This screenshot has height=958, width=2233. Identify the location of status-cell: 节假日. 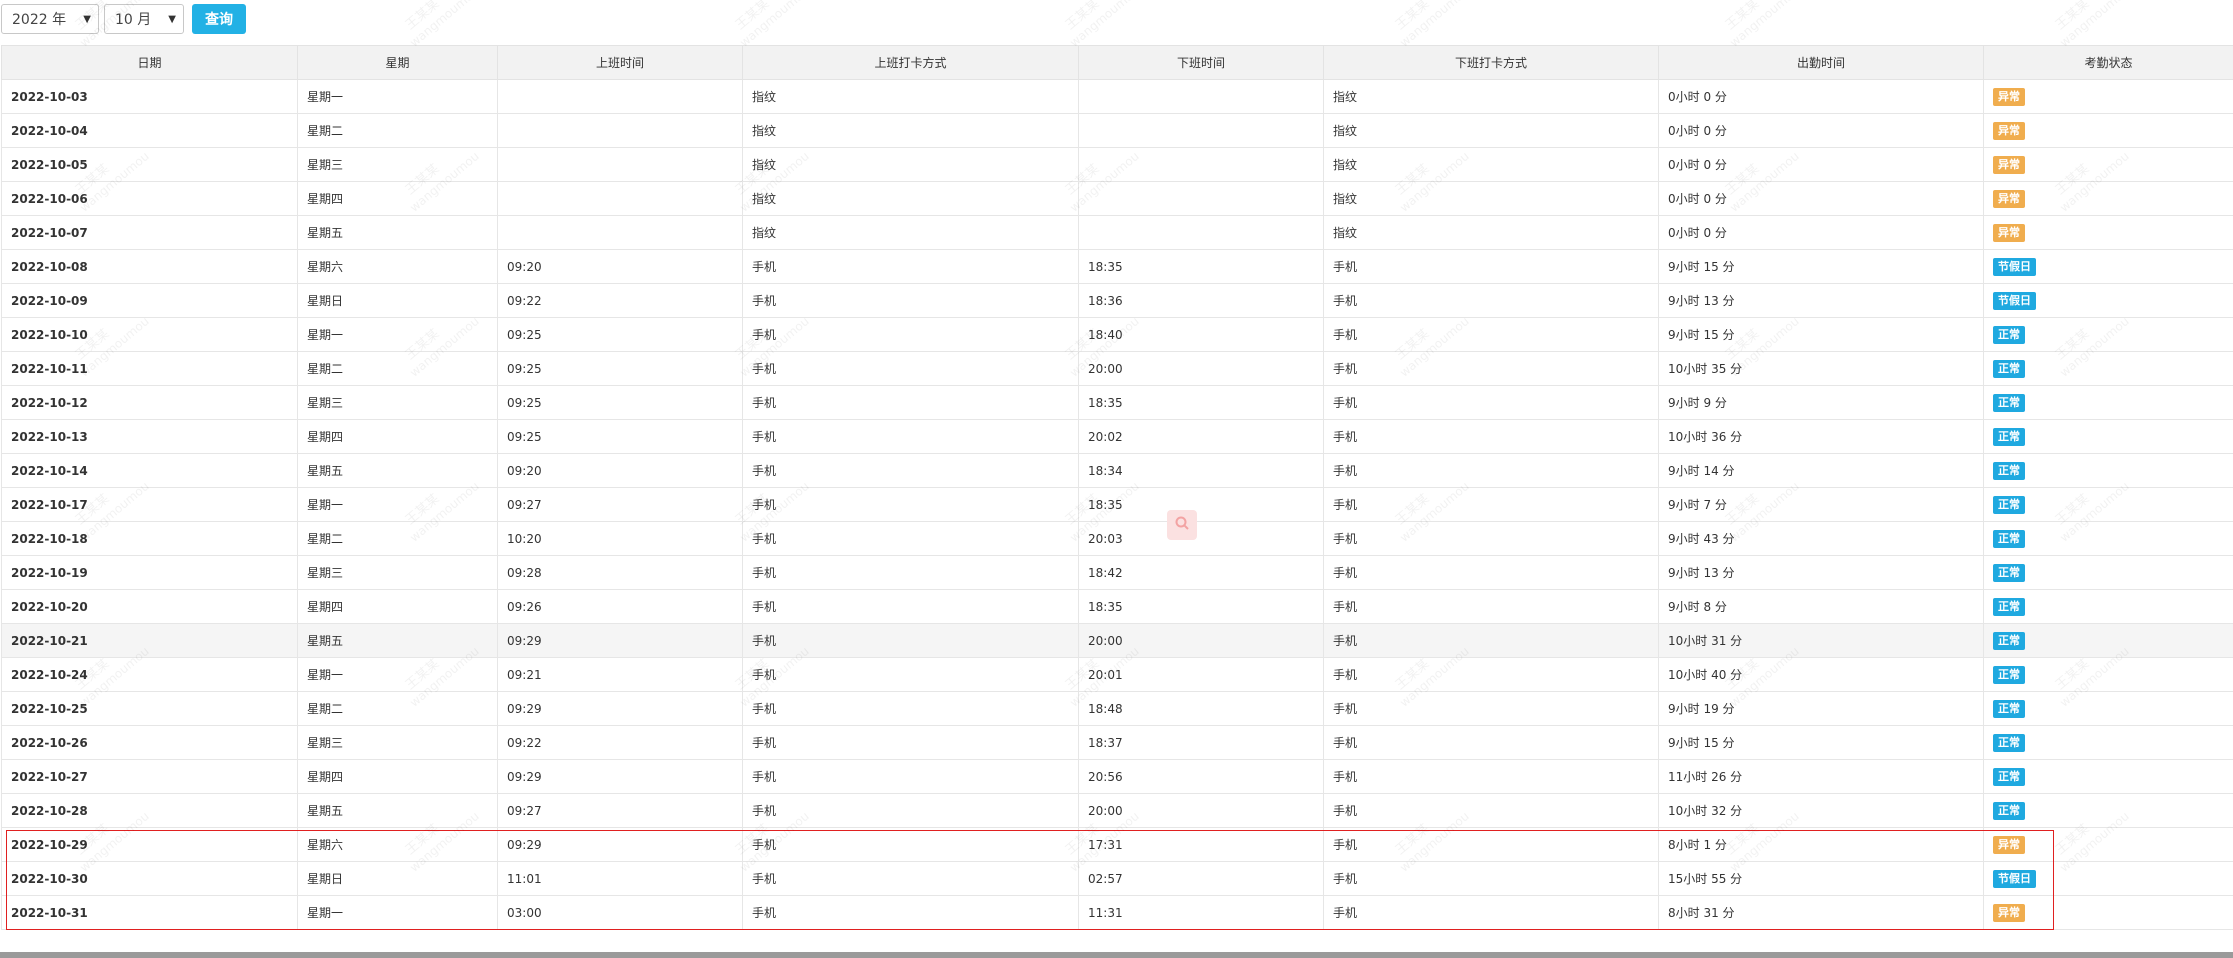
(2108, 266).